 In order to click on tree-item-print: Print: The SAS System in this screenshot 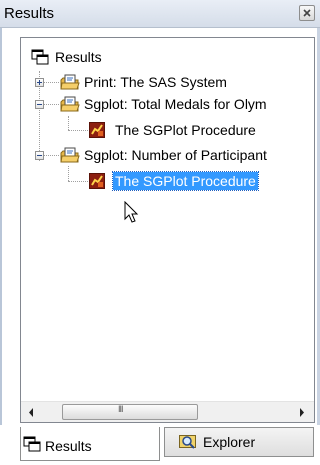, I will do `click(166, 82)`.